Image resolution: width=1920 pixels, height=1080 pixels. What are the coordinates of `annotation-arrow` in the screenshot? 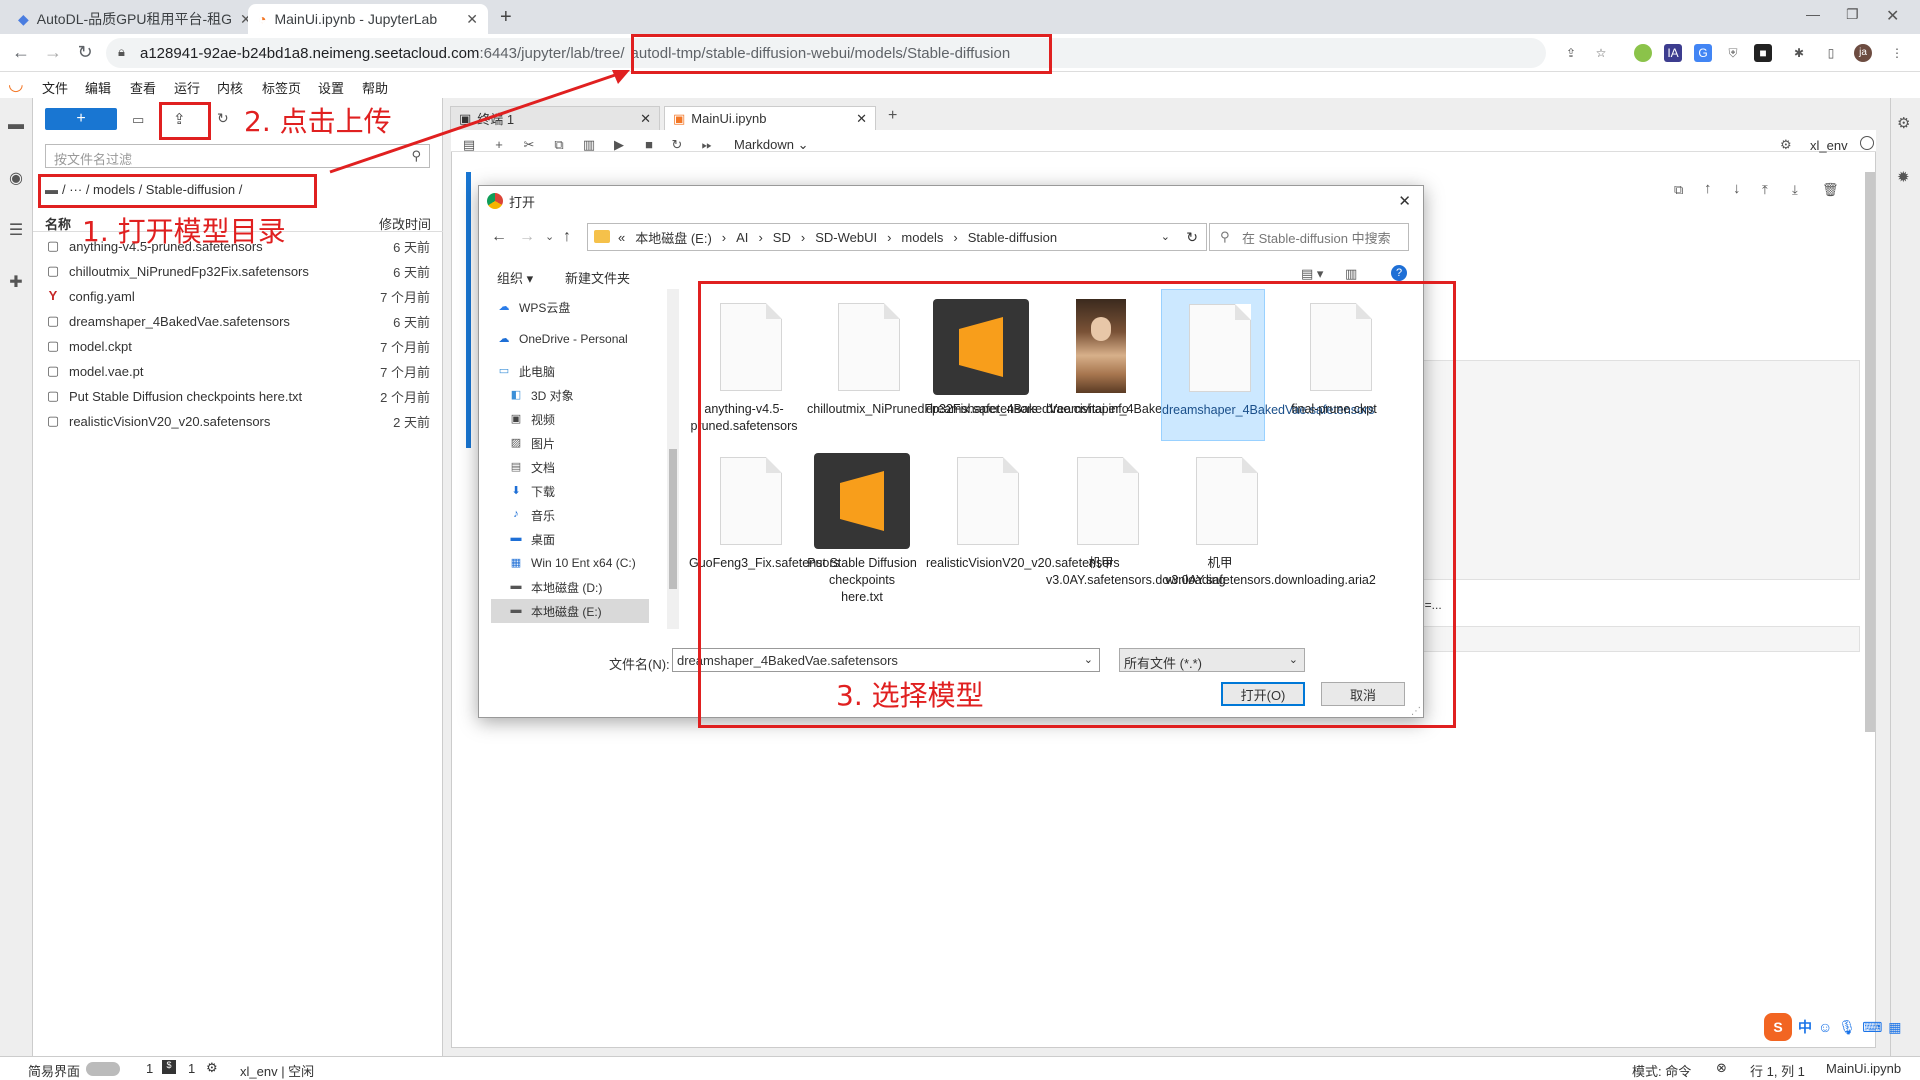 It's located at (479, 122).